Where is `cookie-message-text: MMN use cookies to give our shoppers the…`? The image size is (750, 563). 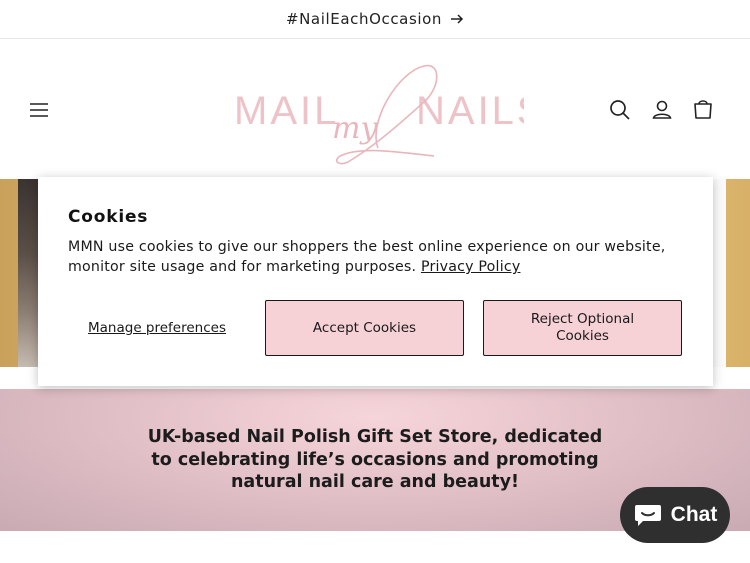 cookie-message-text: MMN use cookies to give our shoppers the… is located at coordinates (367, 257).